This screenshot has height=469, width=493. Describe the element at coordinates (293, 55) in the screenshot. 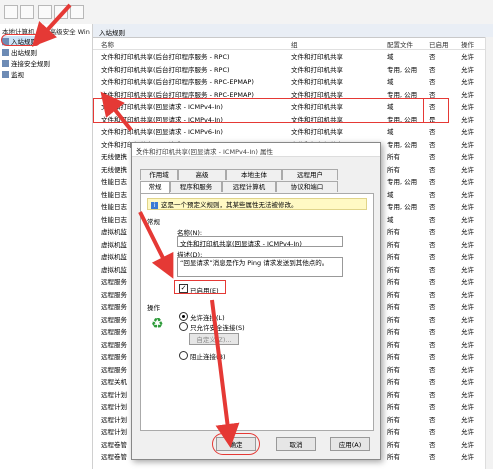

I see `table-row: 文件和打印机共享(后台打印程序服务 - RPC) 文件和打印机共享 域 否 允许` at that location.